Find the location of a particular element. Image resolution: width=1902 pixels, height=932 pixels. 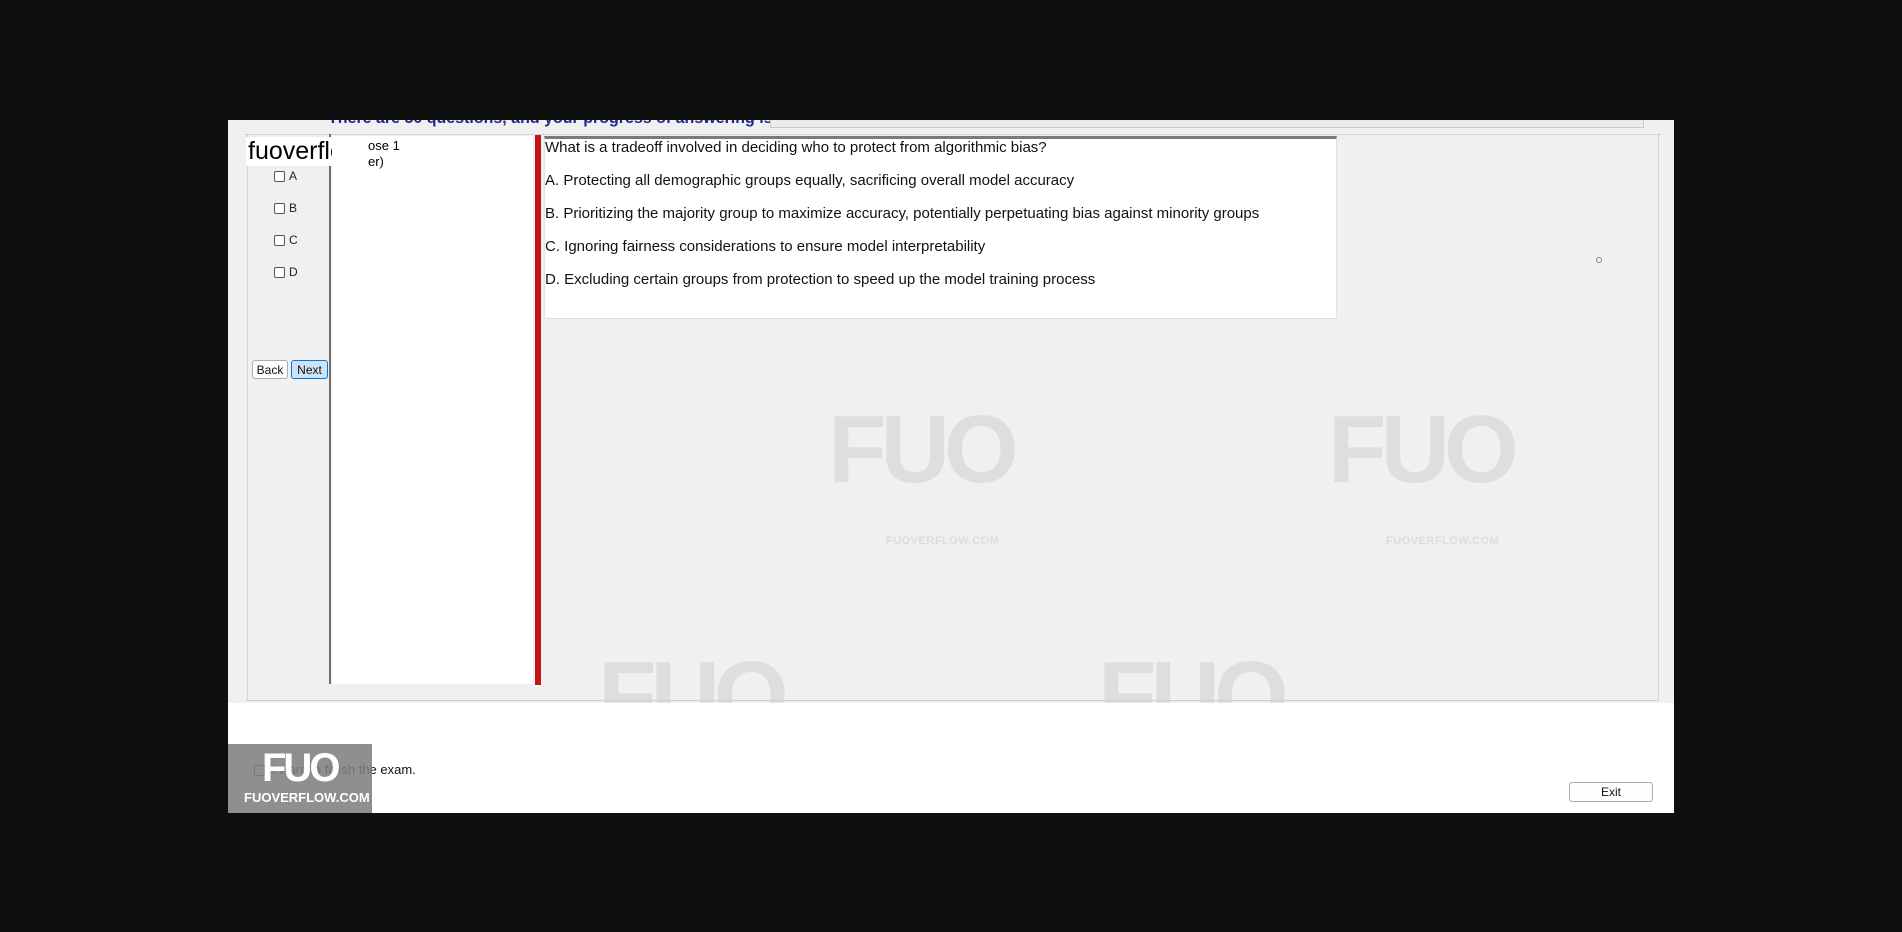

question-info-line: er) is located at coordinates (376, 161).